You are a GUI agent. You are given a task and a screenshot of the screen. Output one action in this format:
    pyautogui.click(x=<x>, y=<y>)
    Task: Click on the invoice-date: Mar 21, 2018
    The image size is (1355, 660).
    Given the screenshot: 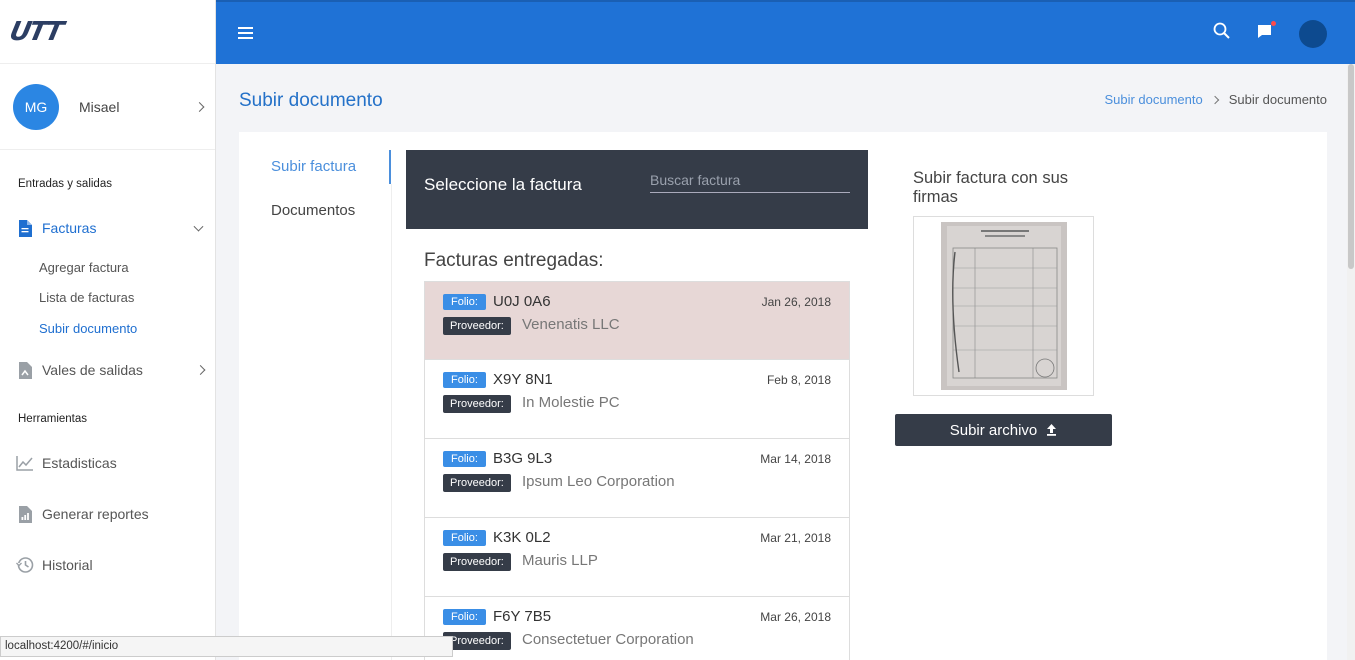 What is the action you would take?
    pyautogui.click(x=795, y=538)
    